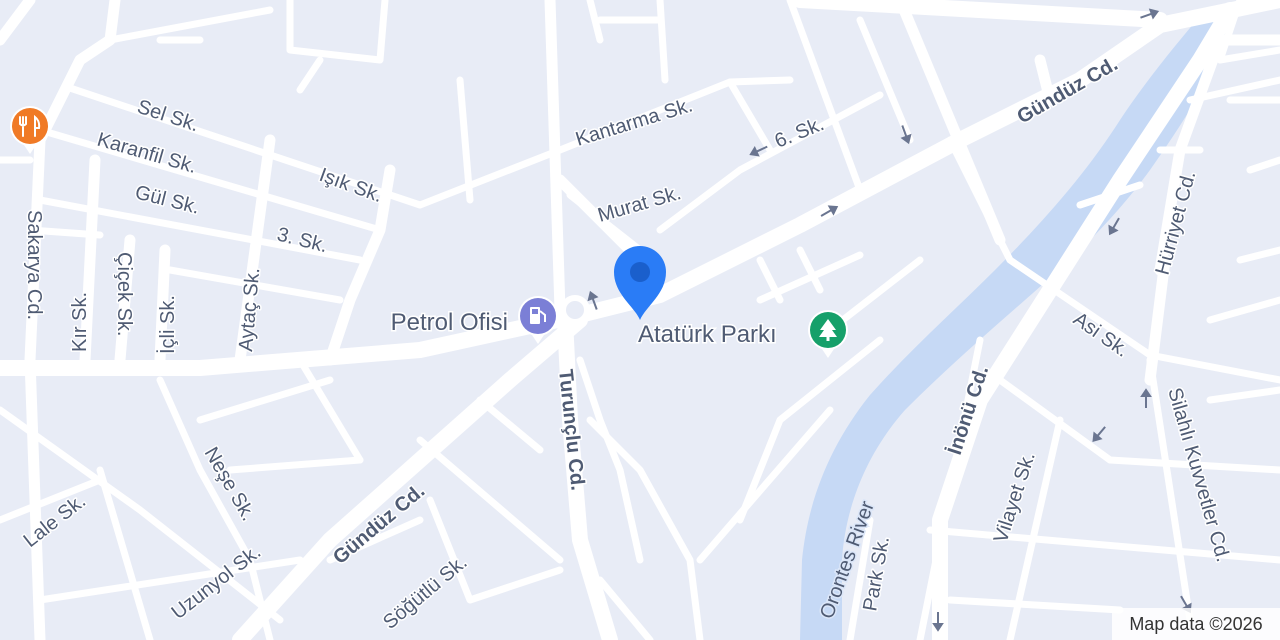  I want to click on roundabout, so click(575, 310).